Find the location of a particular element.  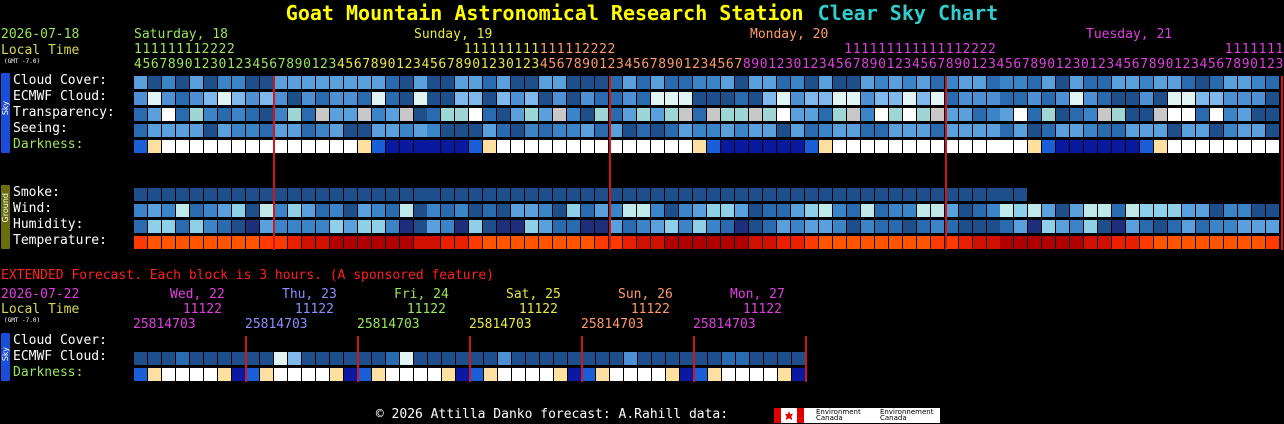

row-label-transparency: Transparency: is located at coordinates (64, 113).